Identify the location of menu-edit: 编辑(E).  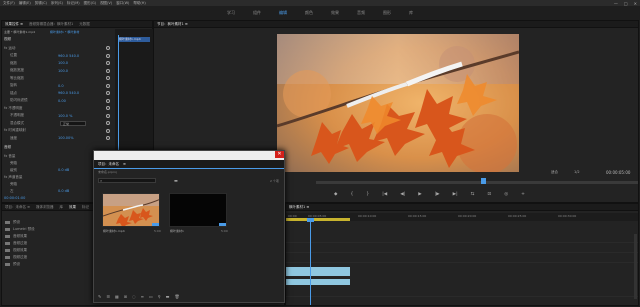
(25, 3).